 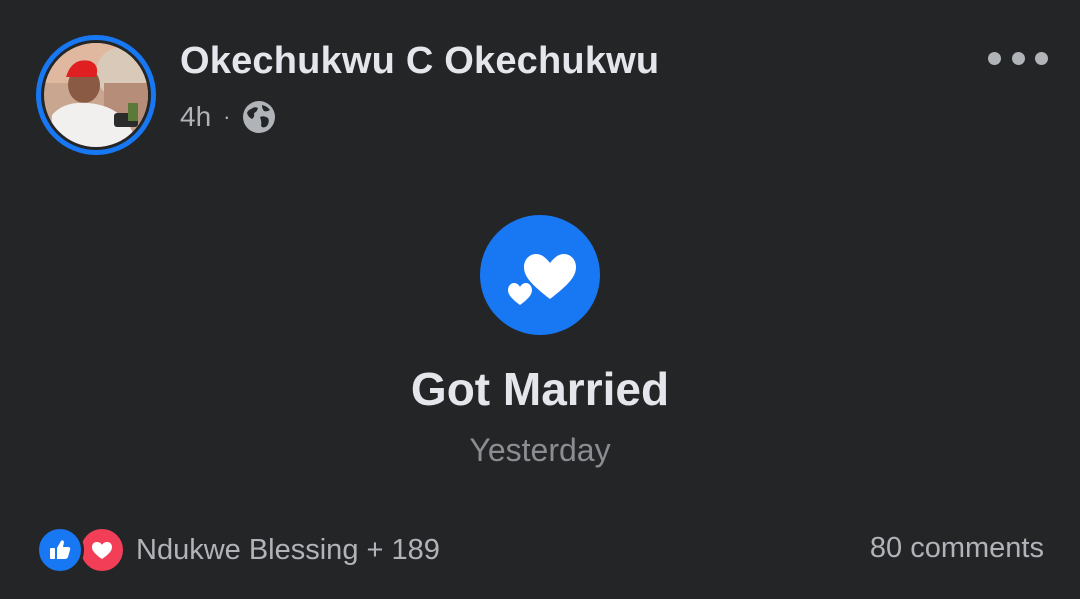 What do you see at coordinates (957, 548) in the screenshot?
I see `comments-count: 80 comments` at bounding box center [957, 548].